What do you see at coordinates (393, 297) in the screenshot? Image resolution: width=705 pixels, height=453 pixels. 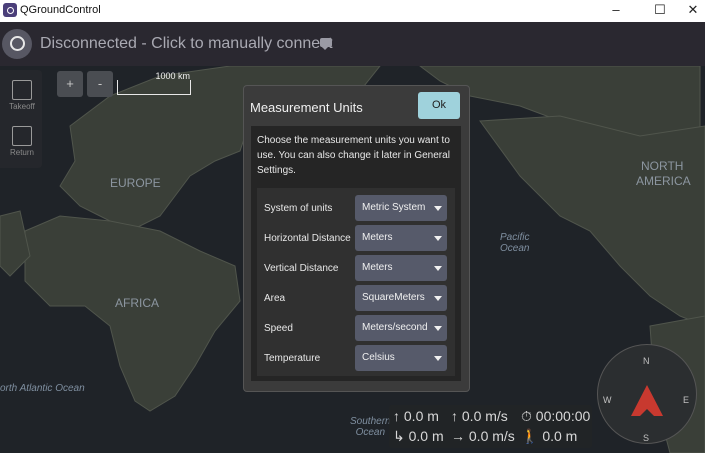 I see `area-value: SquareMeters` at bounding box center [393, 297].